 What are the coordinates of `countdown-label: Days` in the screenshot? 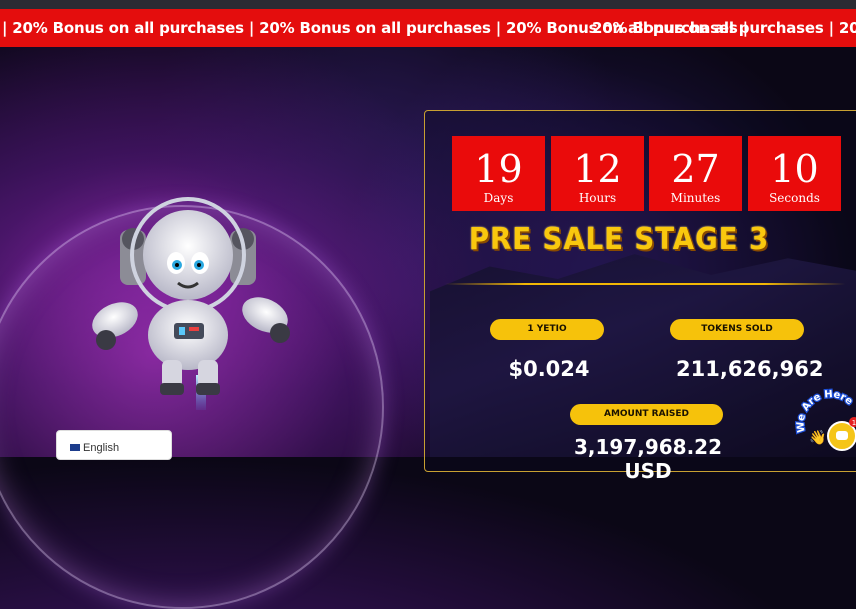 It's located at (498, 198).